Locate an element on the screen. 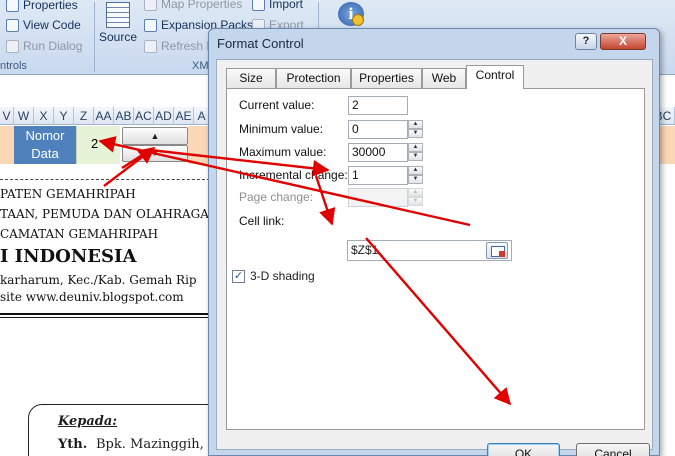 Image resolution: width=675 pixels, height=456 pixels. import-icon is located at coordinates (258, 5).